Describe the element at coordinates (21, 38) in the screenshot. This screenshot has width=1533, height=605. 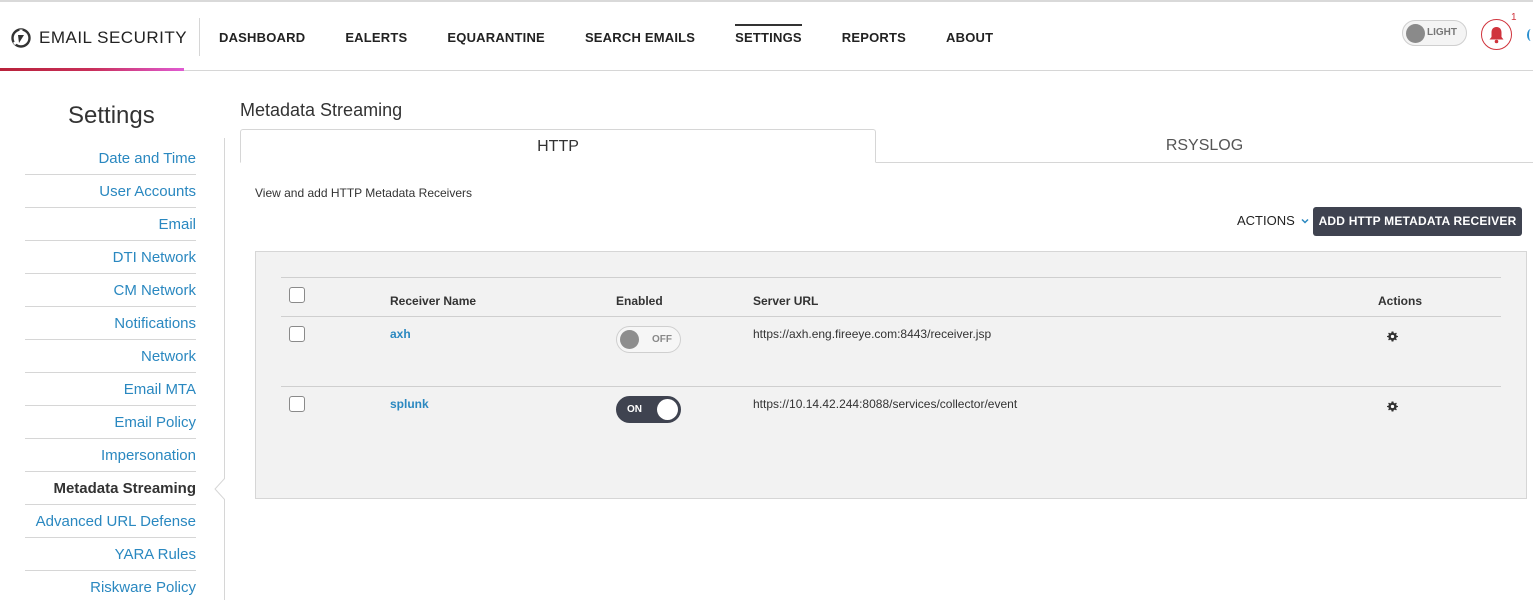
I see `brand-logo-icon` at that location.